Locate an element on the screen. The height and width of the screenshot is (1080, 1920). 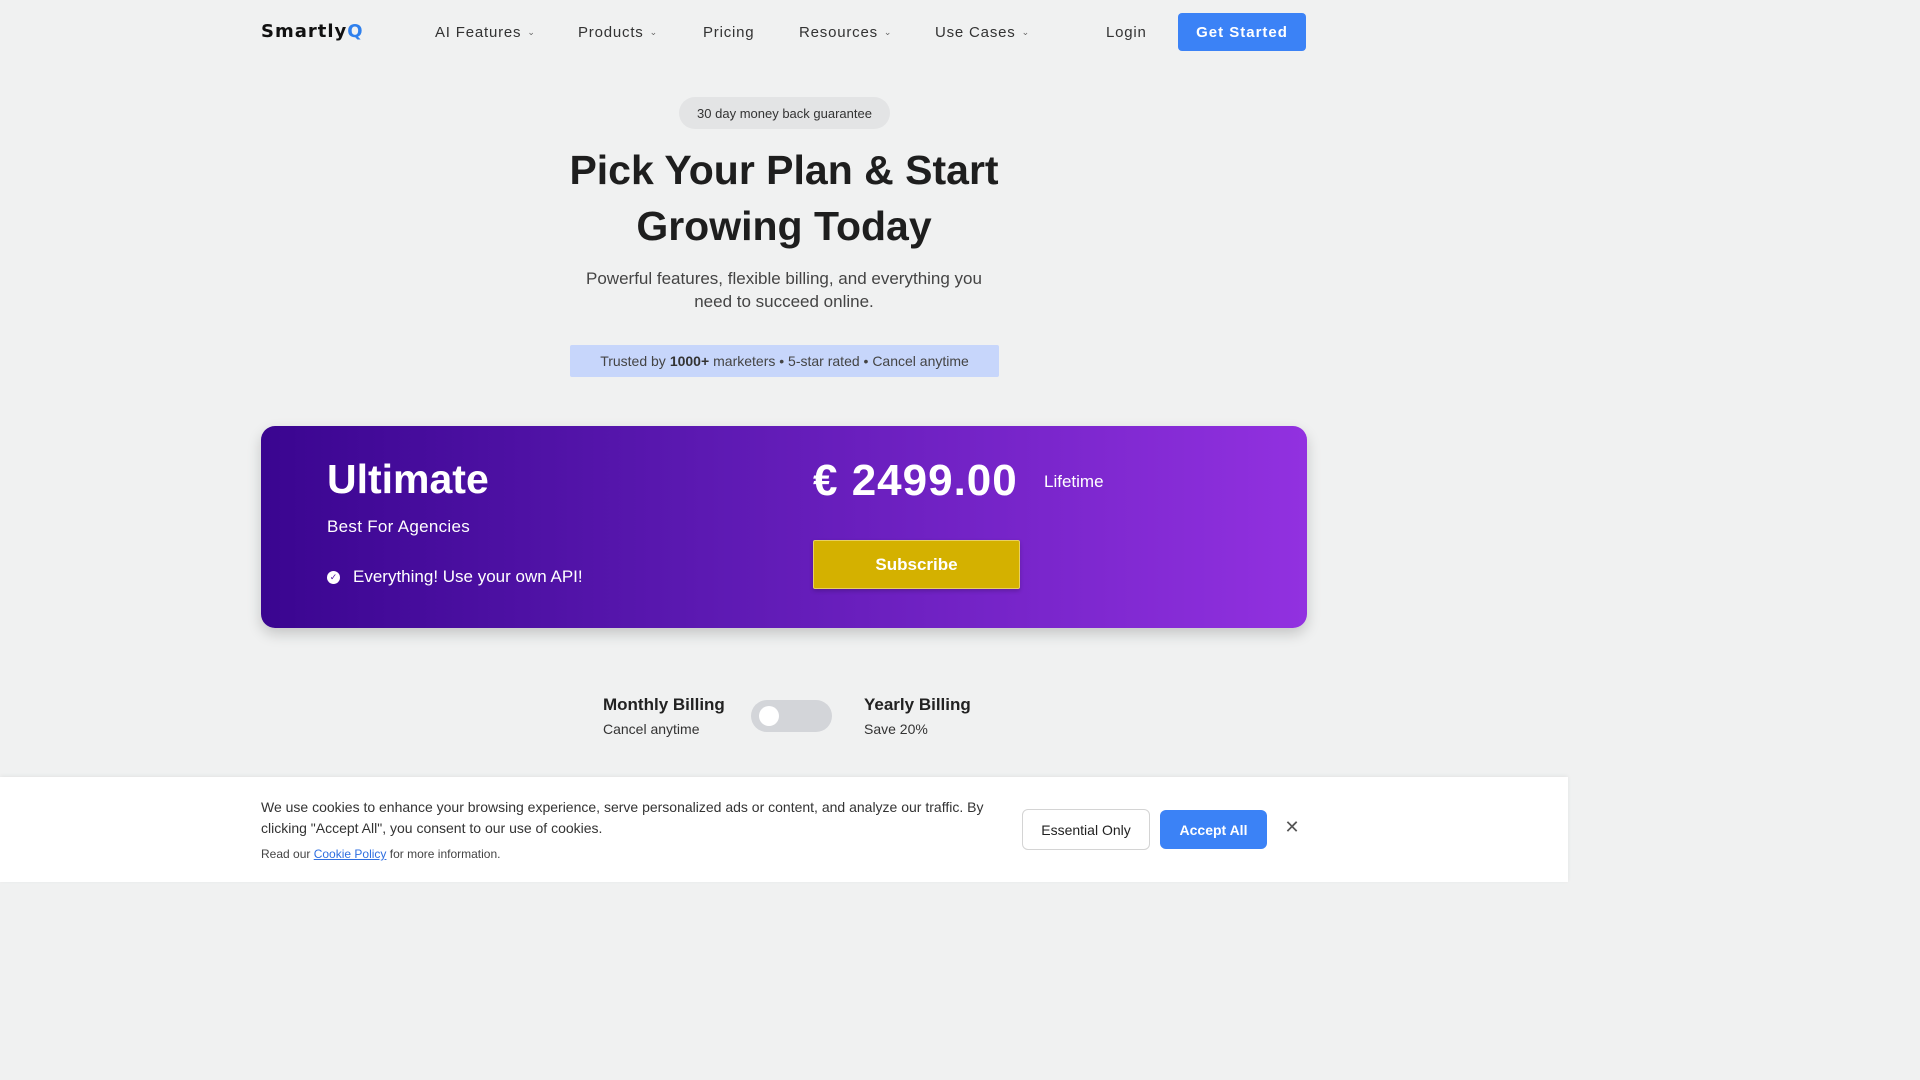
title-line-1: Pick Your Plan & Start is located at coordinates (784, 170).